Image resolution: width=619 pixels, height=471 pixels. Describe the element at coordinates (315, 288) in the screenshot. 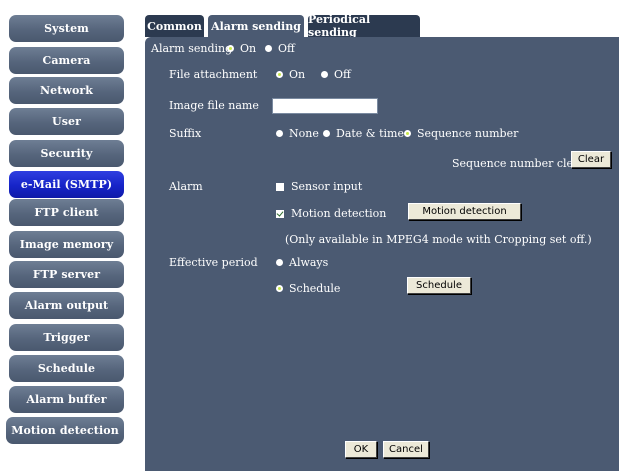

I see `schedule-radio-label: Schedule` at that location.